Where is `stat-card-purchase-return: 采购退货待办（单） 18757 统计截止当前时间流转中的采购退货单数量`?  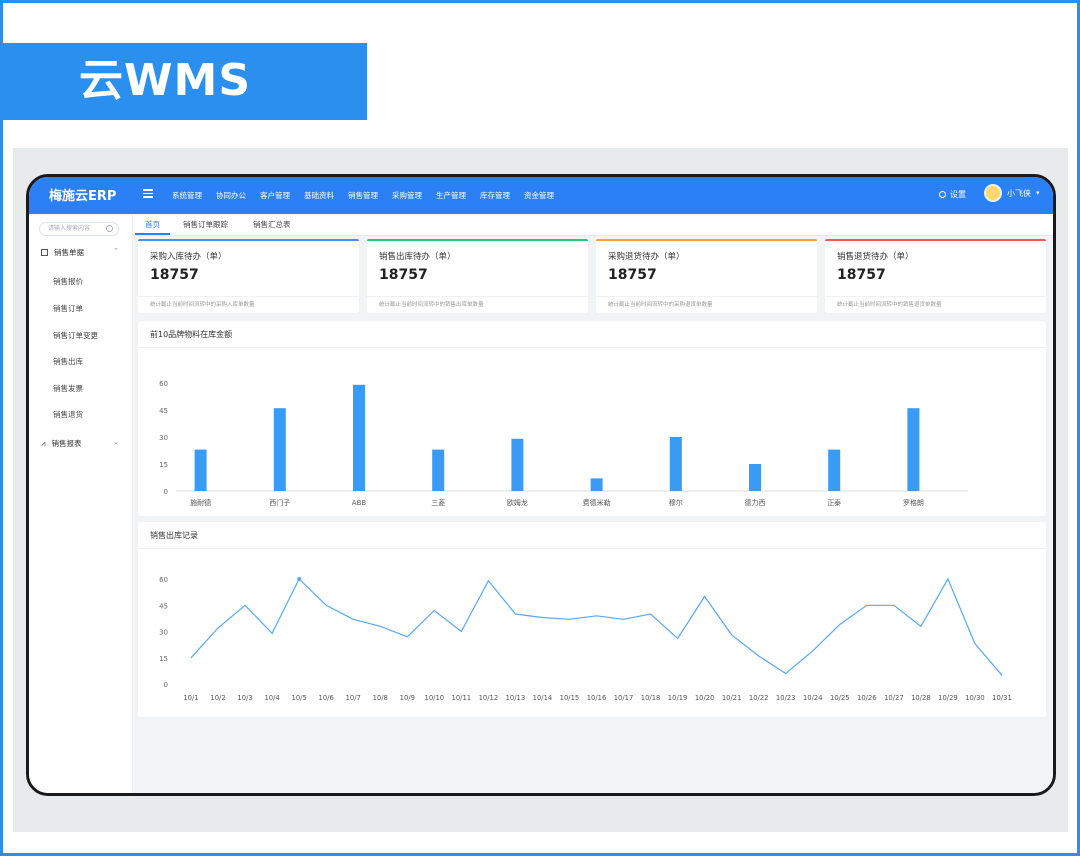 stat-card-purchase-return: 采购退货待办（单） 18757 统计截止当前时间流转中的采购退货单数量 is located at coordinates (706, 276).